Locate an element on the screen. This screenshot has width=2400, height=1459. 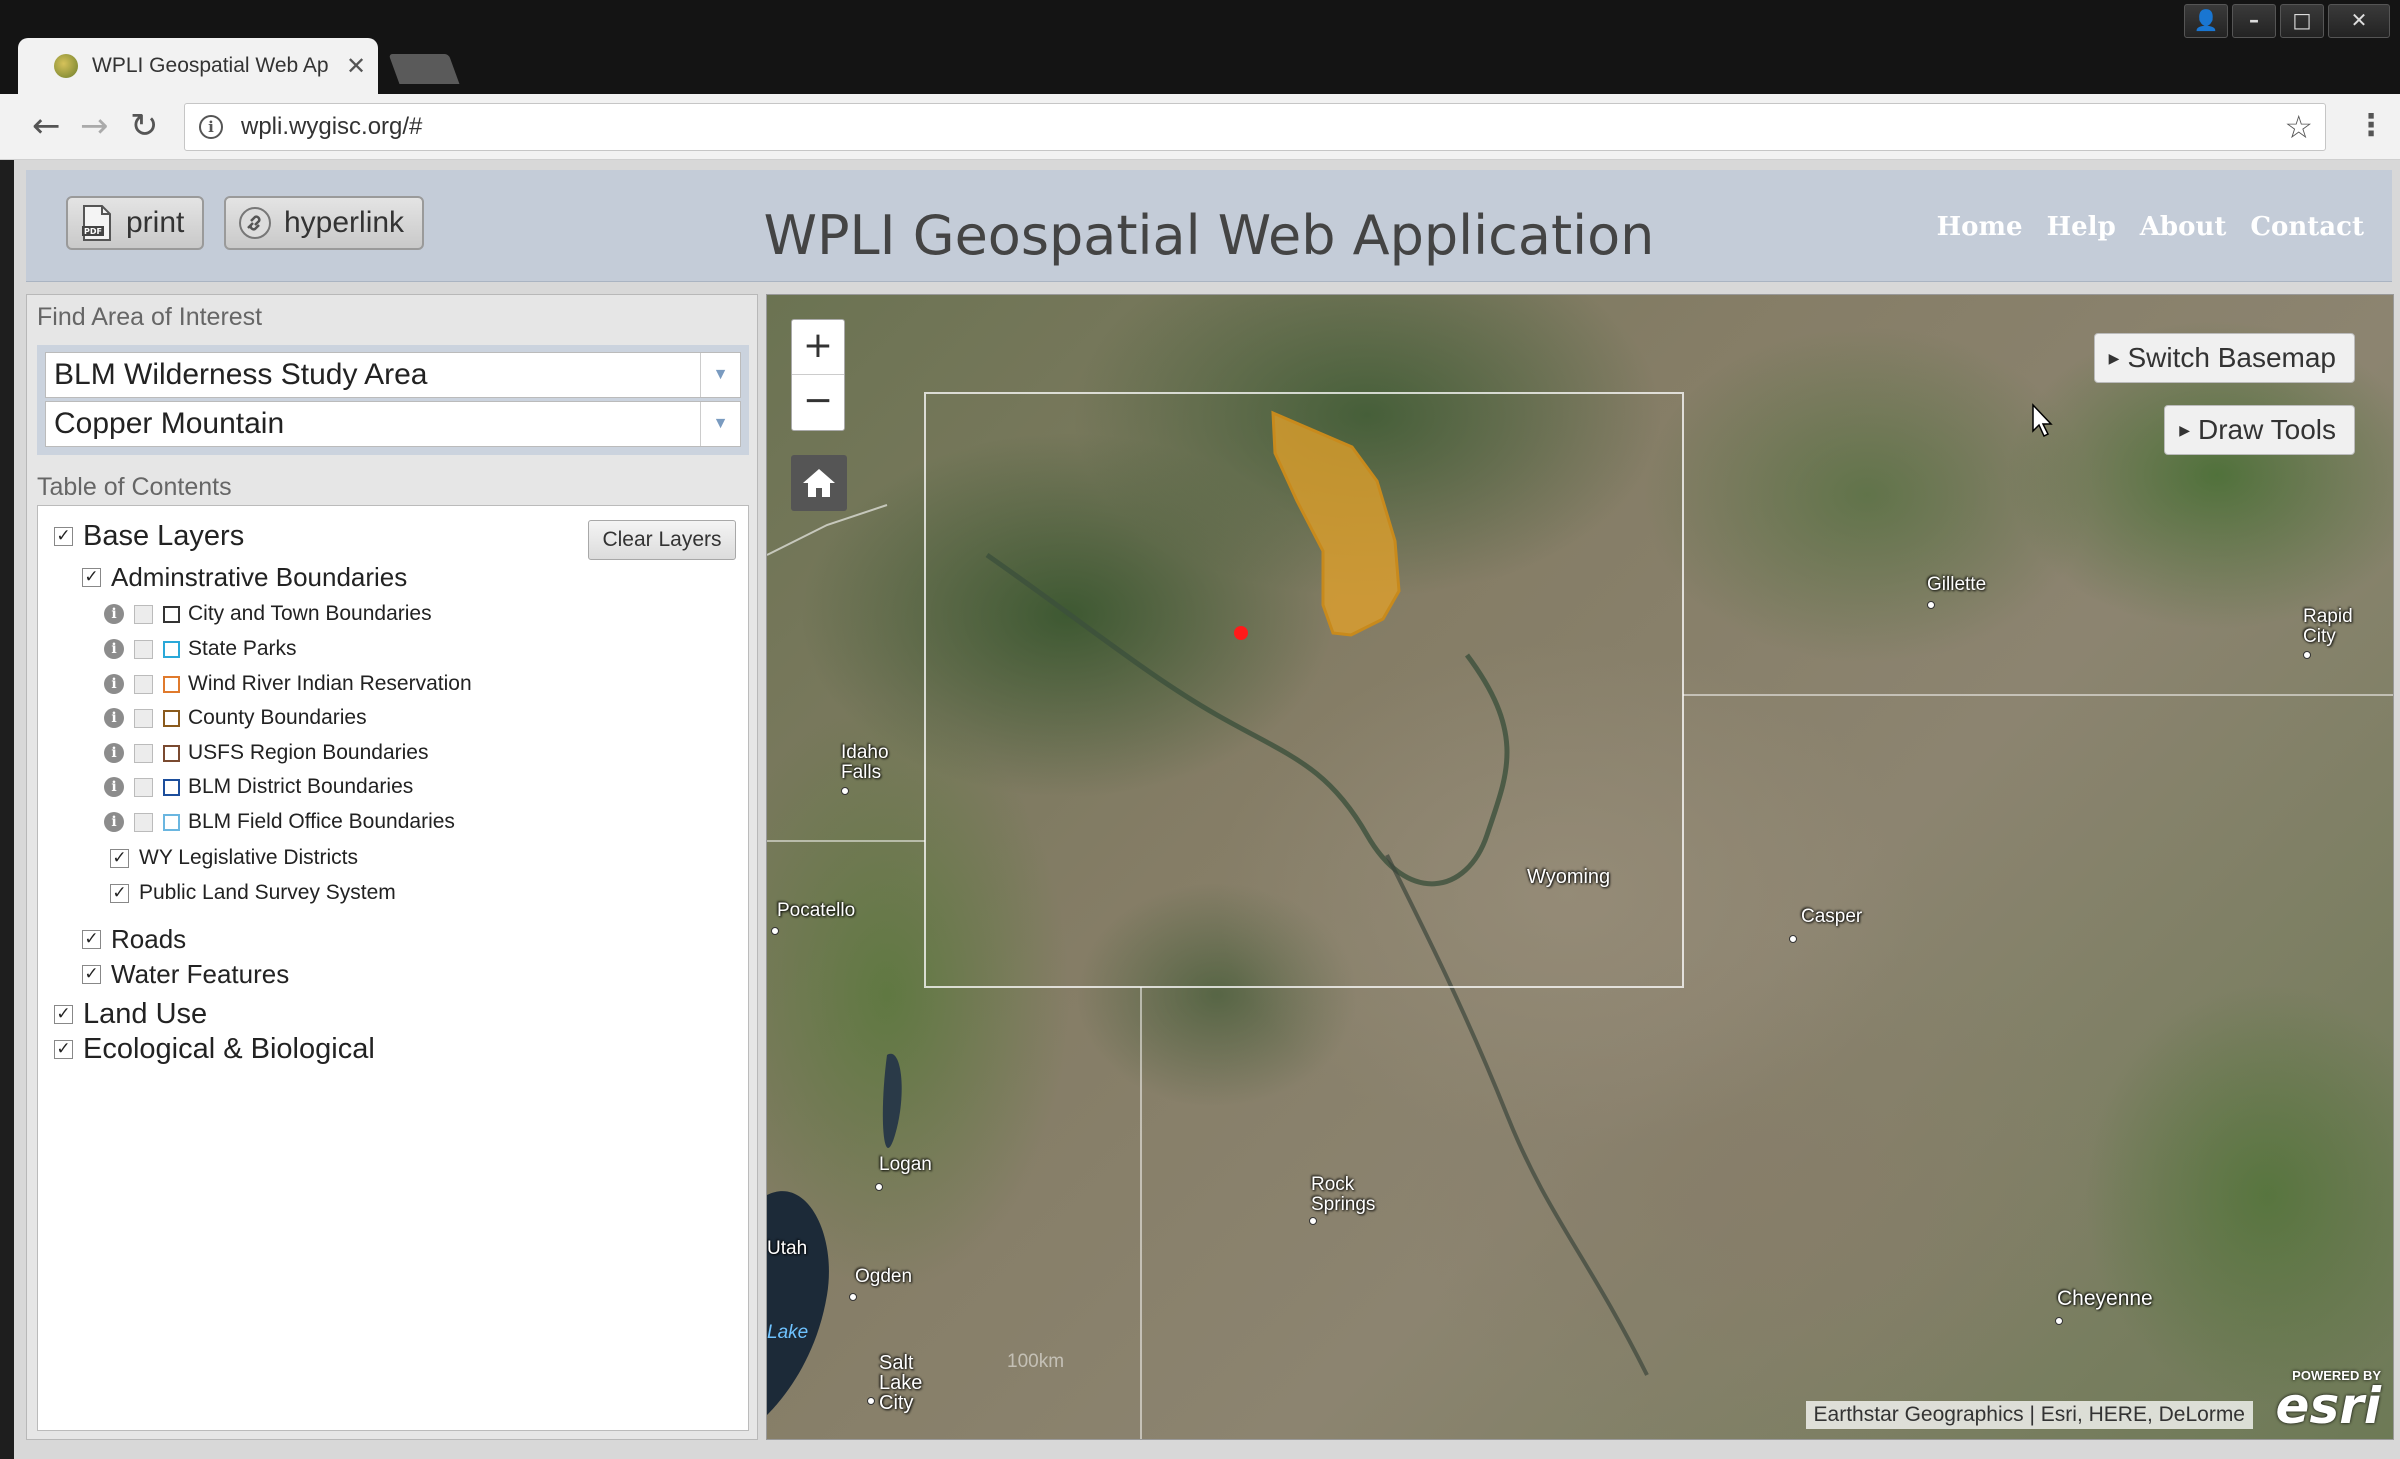
window-controls: 👤 – □ ✕ is located at coordinates (2287, 21).